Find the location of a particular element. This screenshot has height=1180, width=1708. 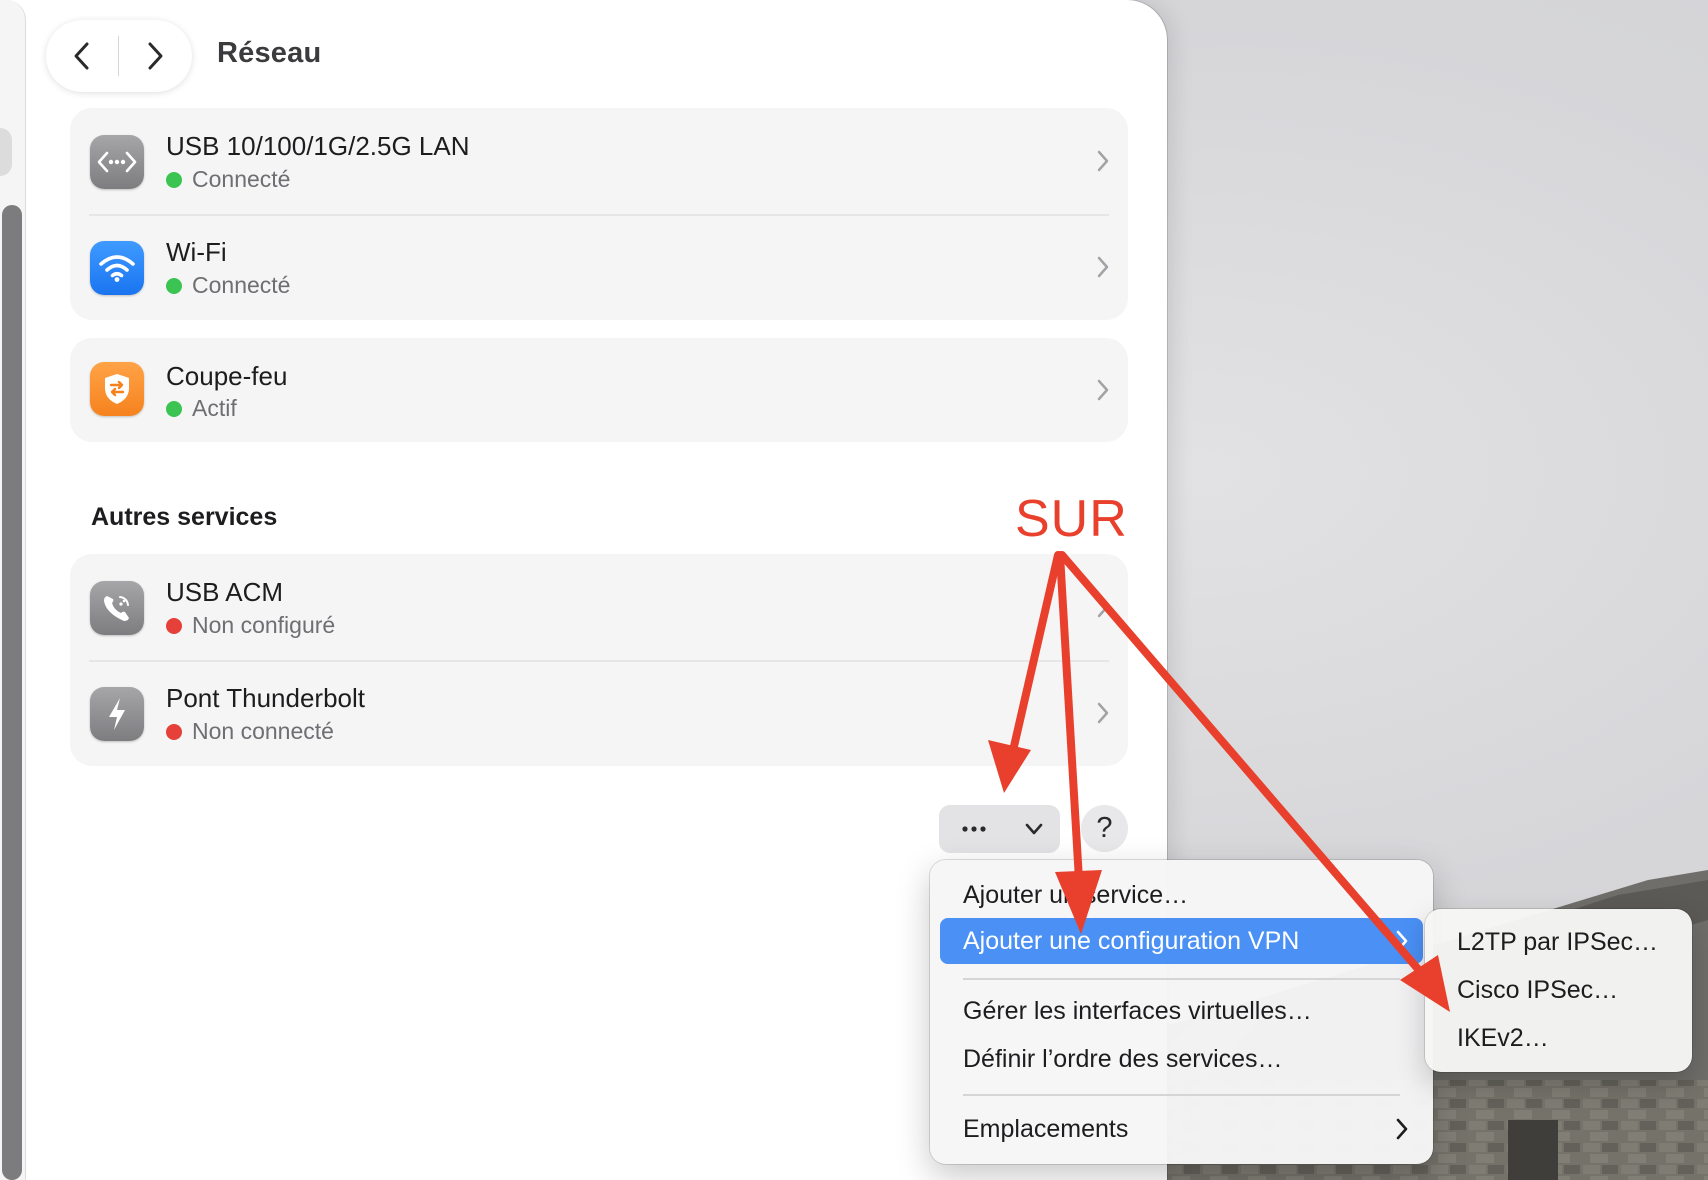

service-status: Non connecté is located at coordinates (250, 731).